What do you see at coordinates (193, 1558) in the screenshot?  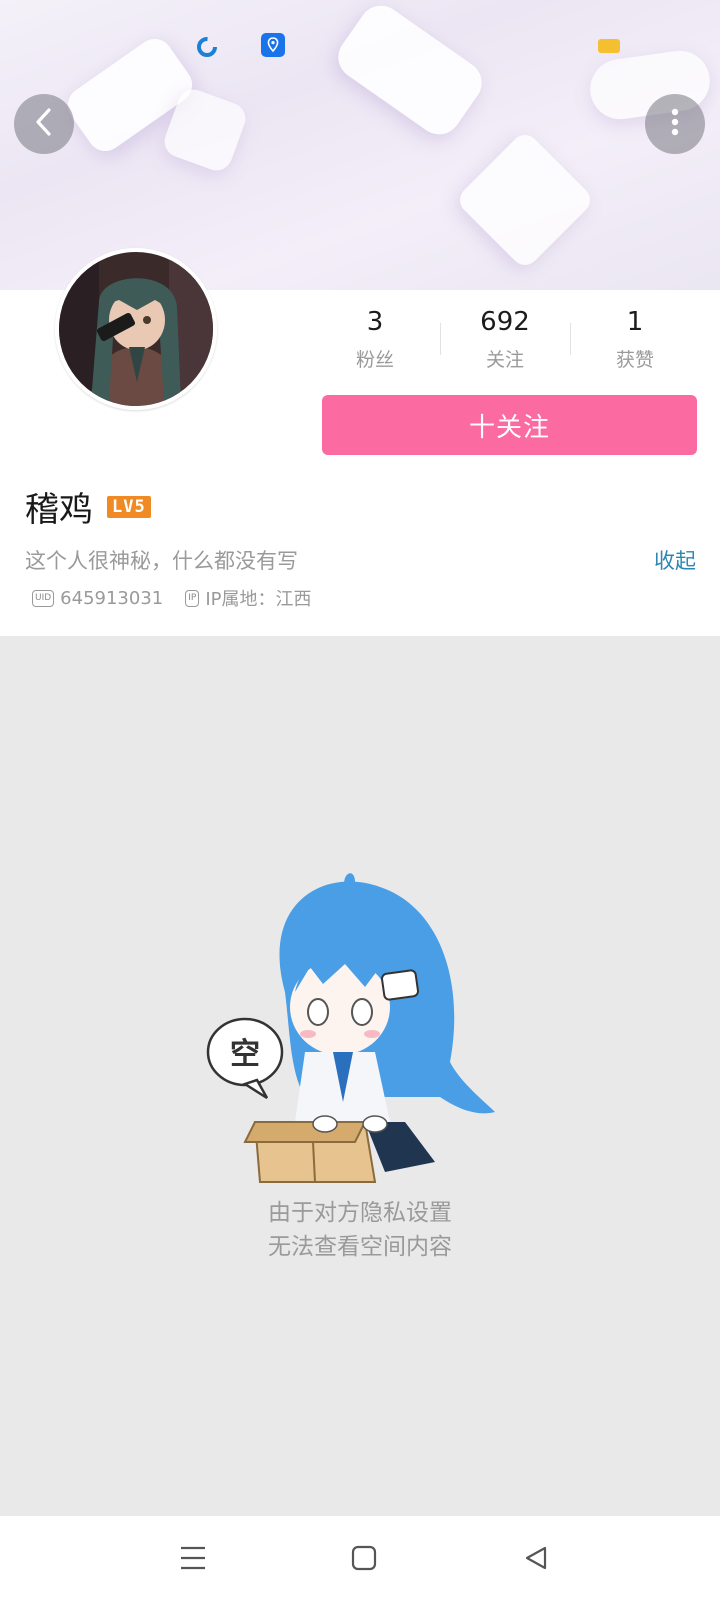 I see `menu-icon` at bounding box center [193, 1558].